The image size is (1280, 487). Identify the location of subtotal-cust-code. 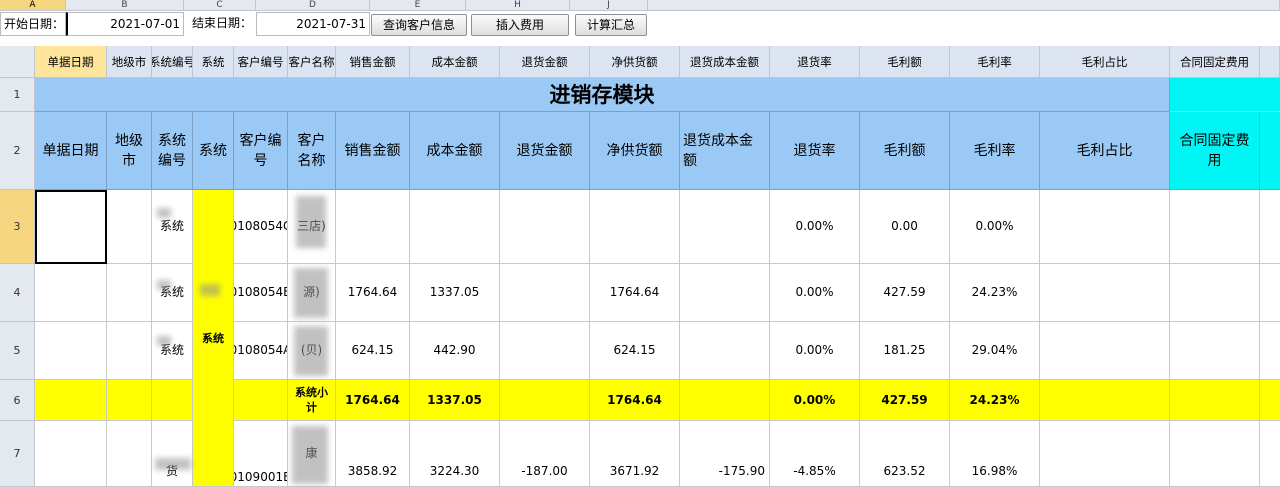
(261, 400).